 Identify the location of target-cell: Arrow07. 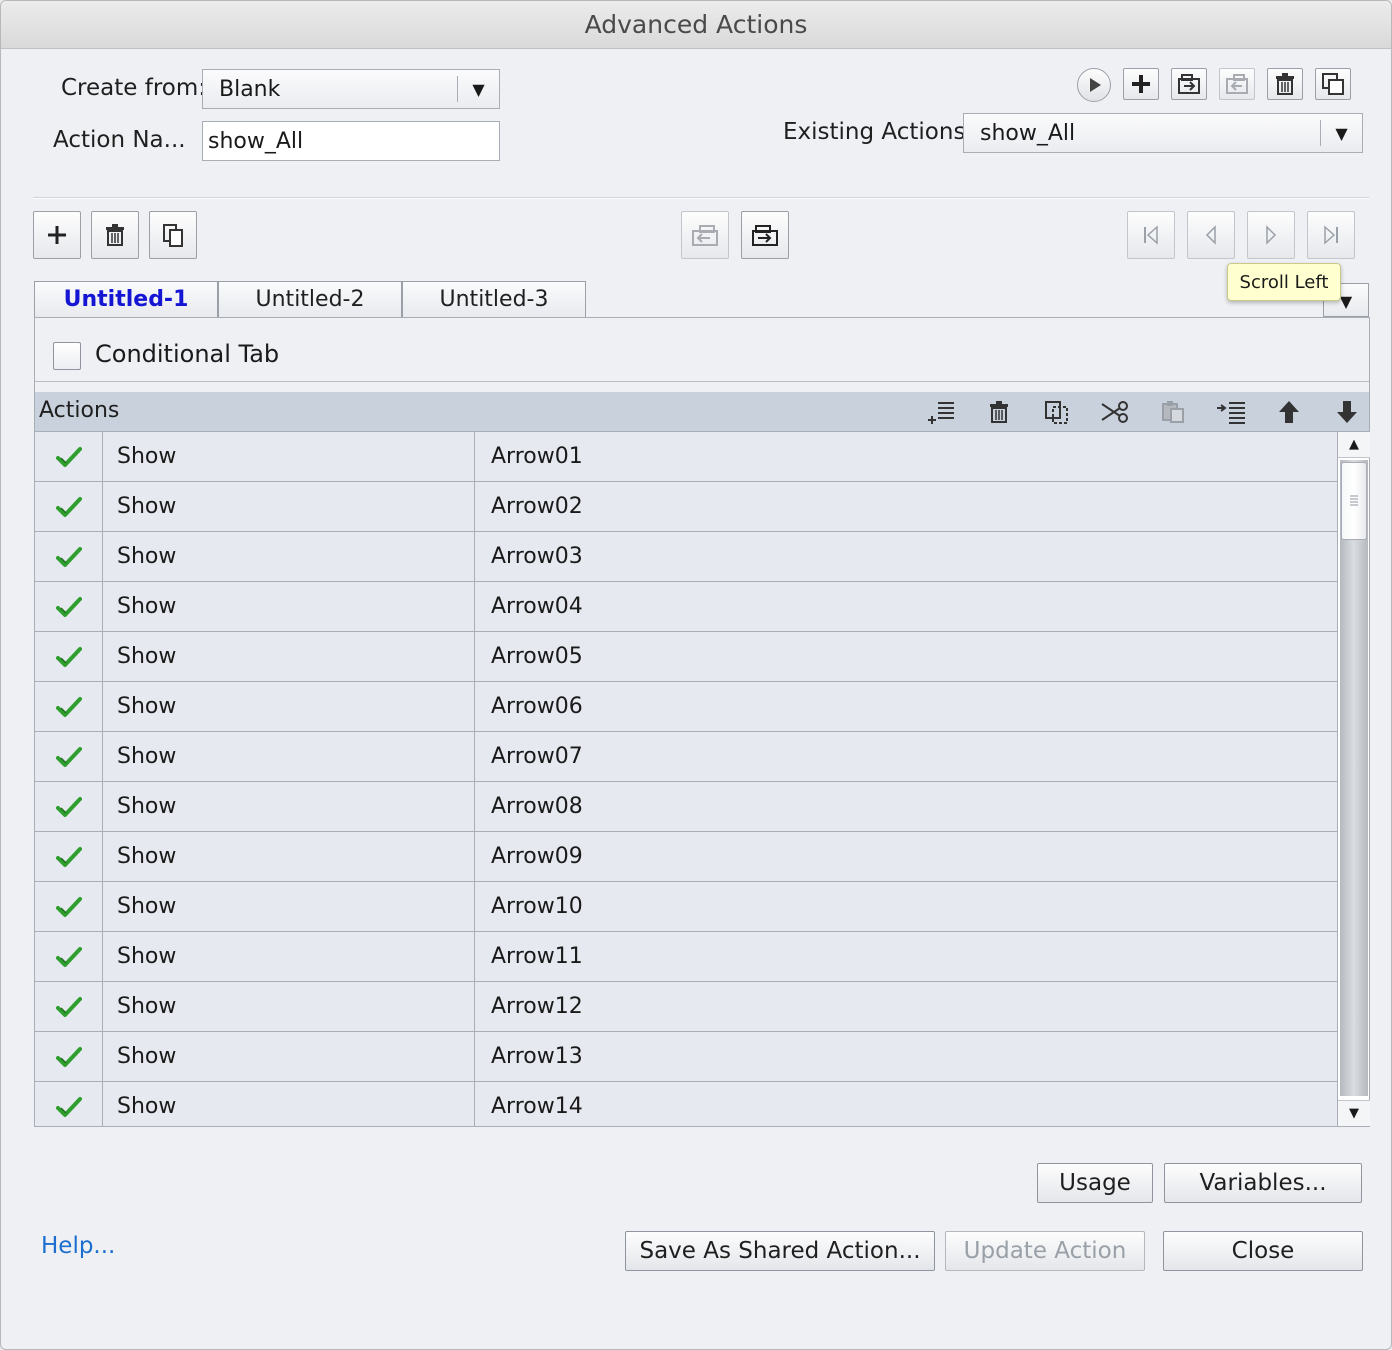
(906, 756).